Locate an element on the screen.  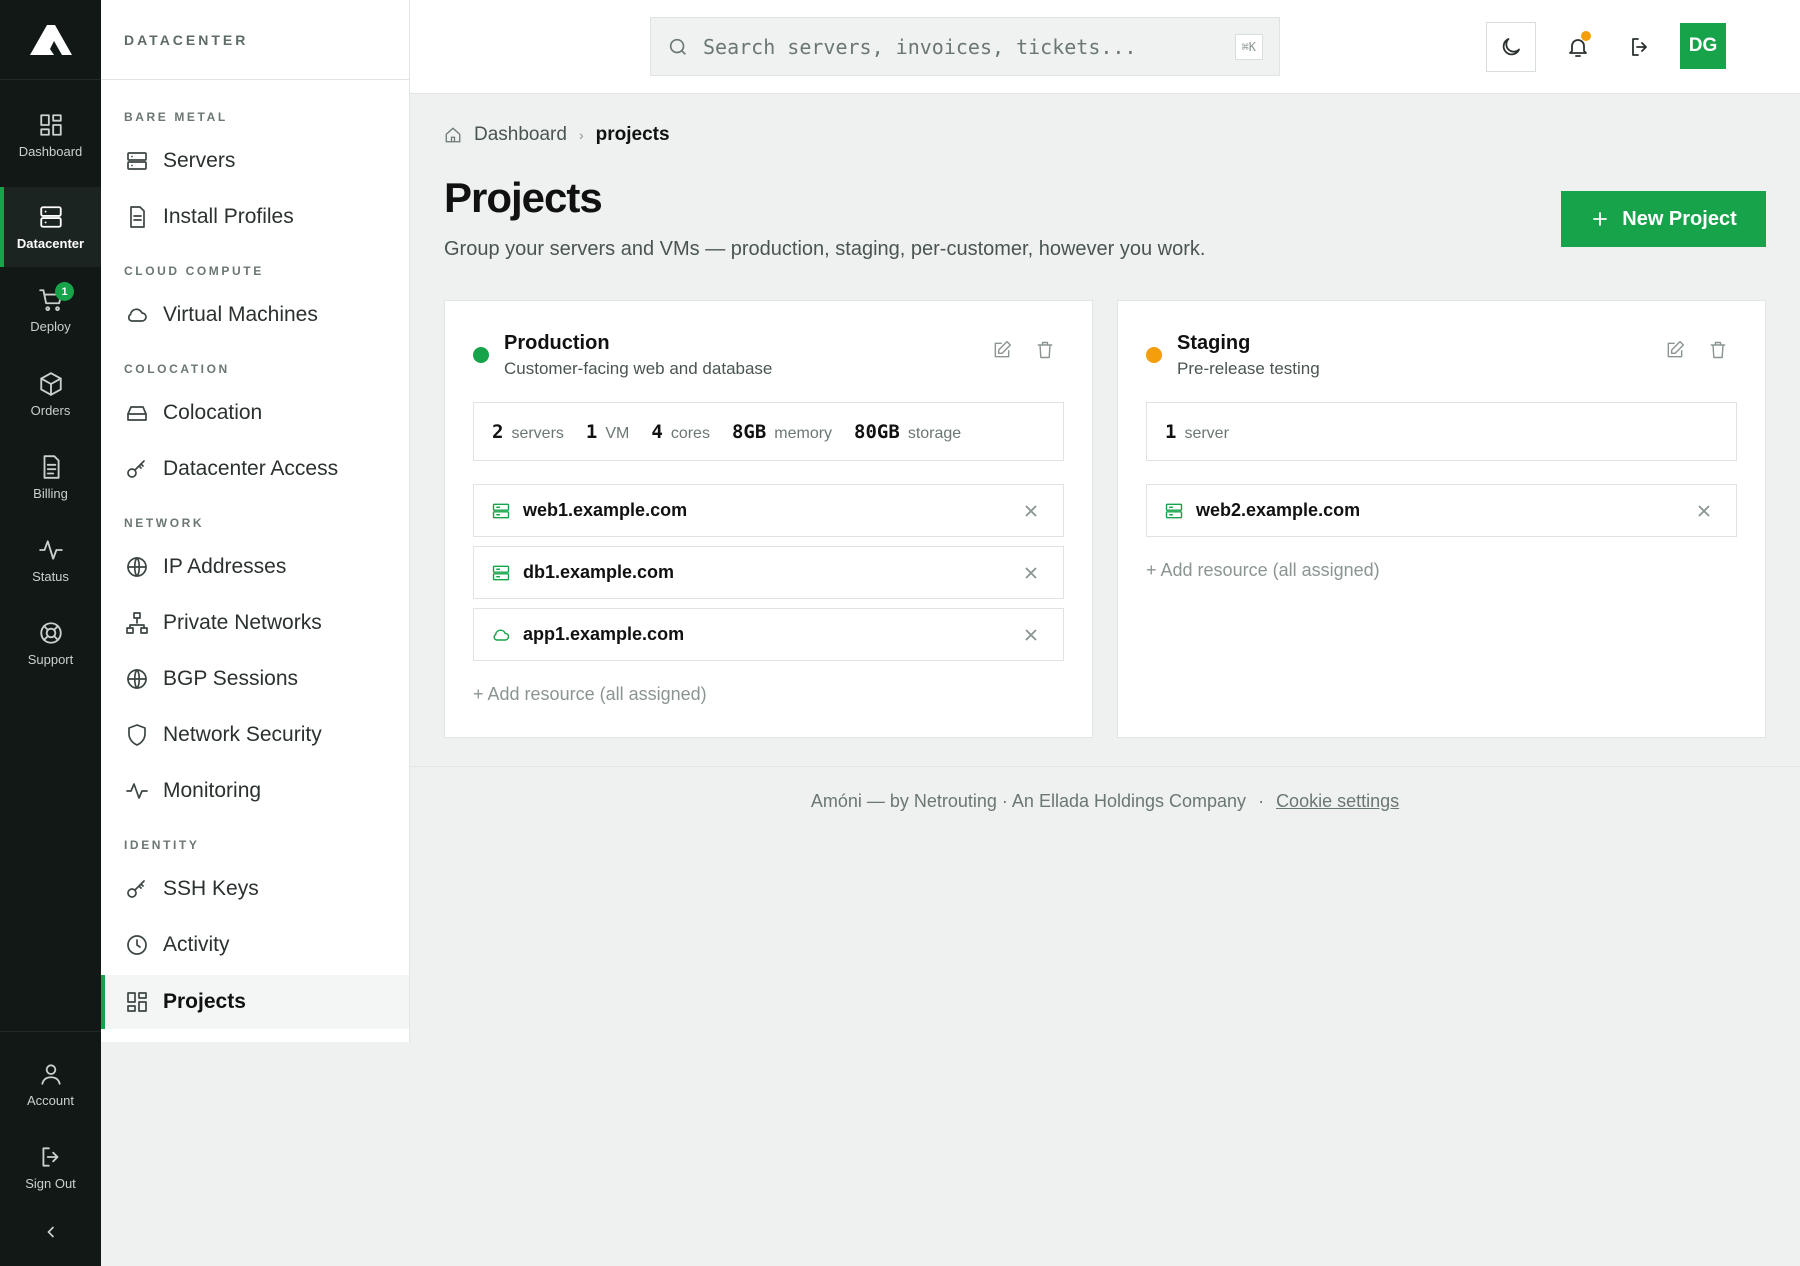
rail-item-status: Status is located at coordinates (50, 560).